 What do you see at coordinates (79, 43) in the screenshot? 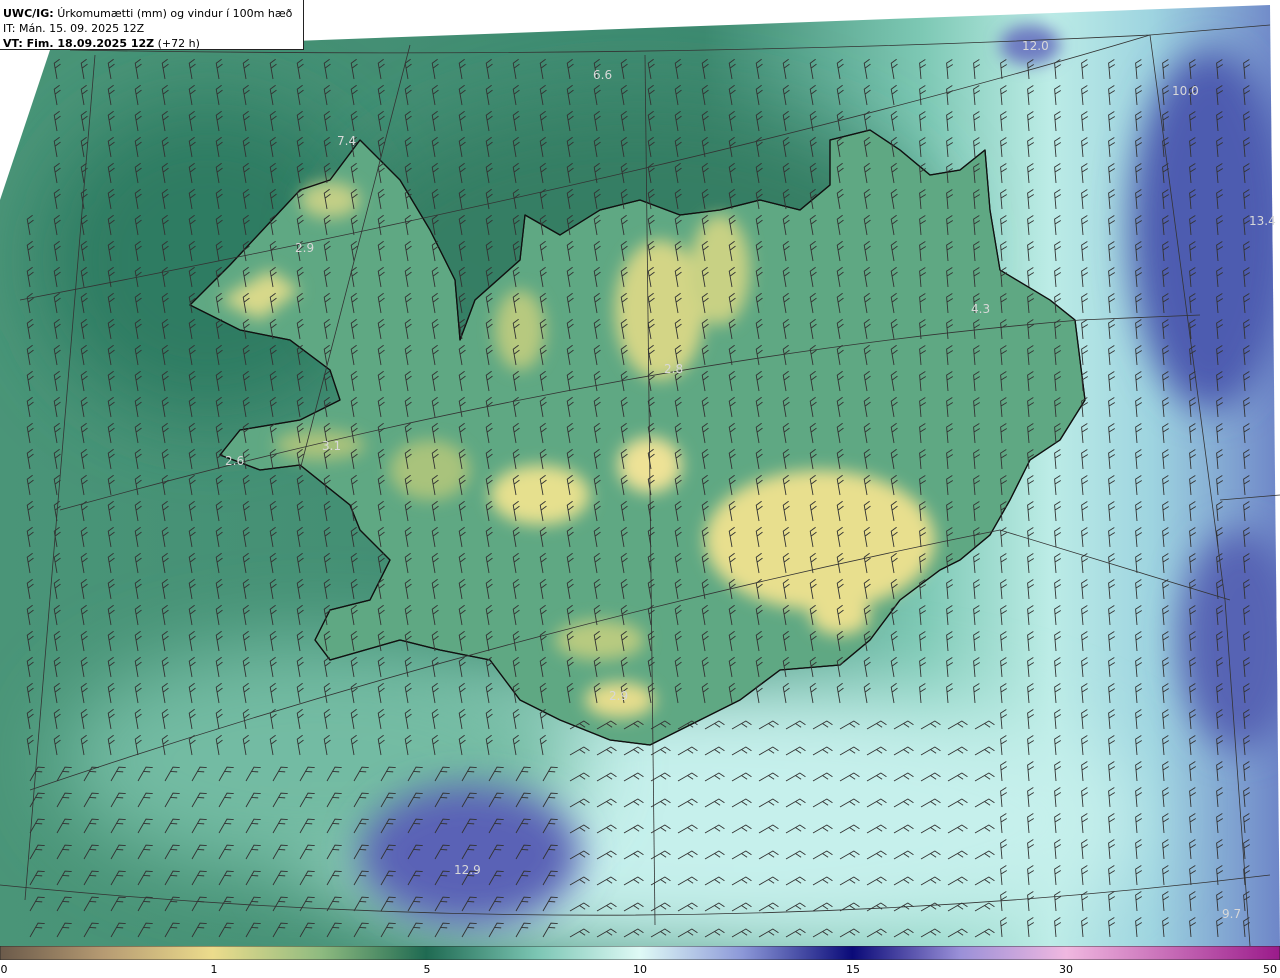
I see `valid-time: VT: Fim. 18.09.2025 12Z` at bounding box center [79, 43].